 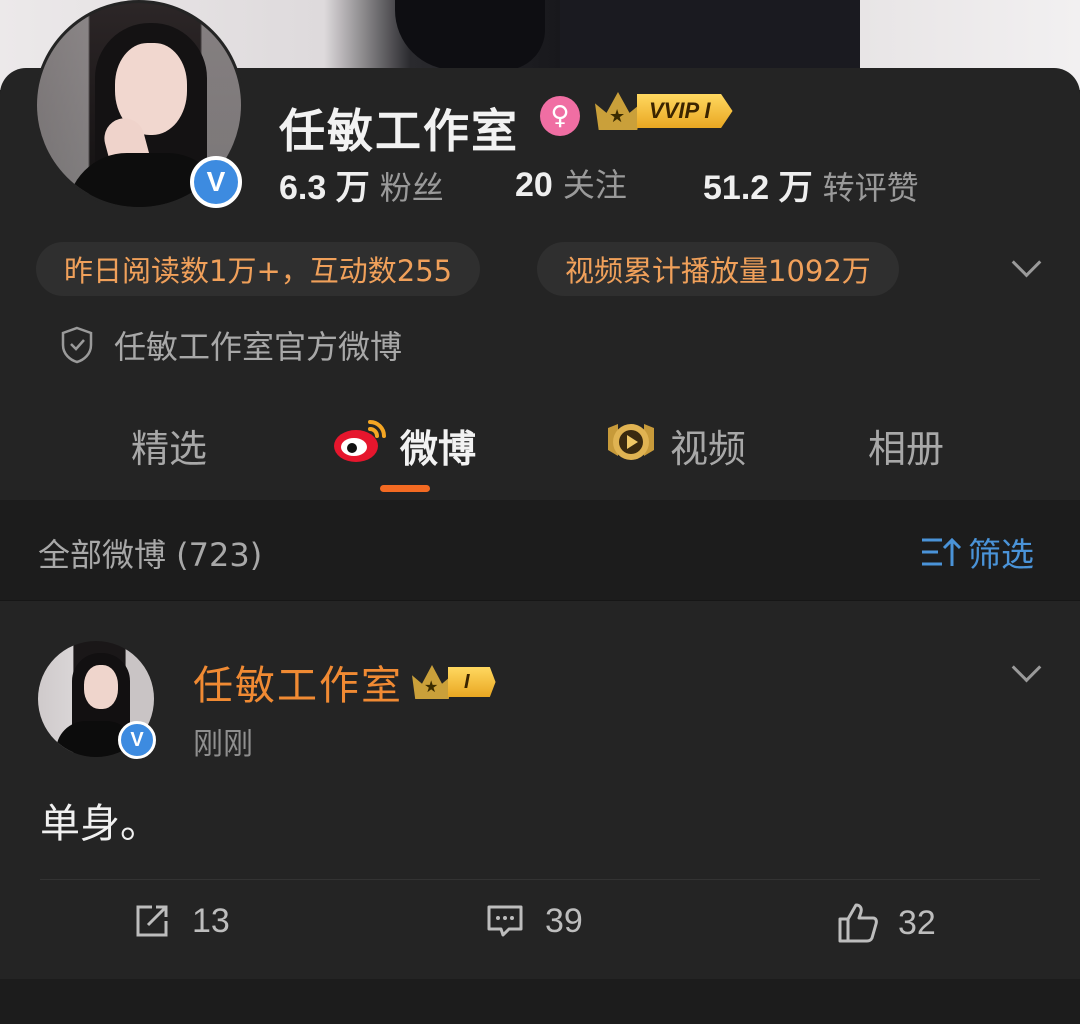 I want to click on vvip-badge: ★ VVIP I, so click(x=664, y=111).